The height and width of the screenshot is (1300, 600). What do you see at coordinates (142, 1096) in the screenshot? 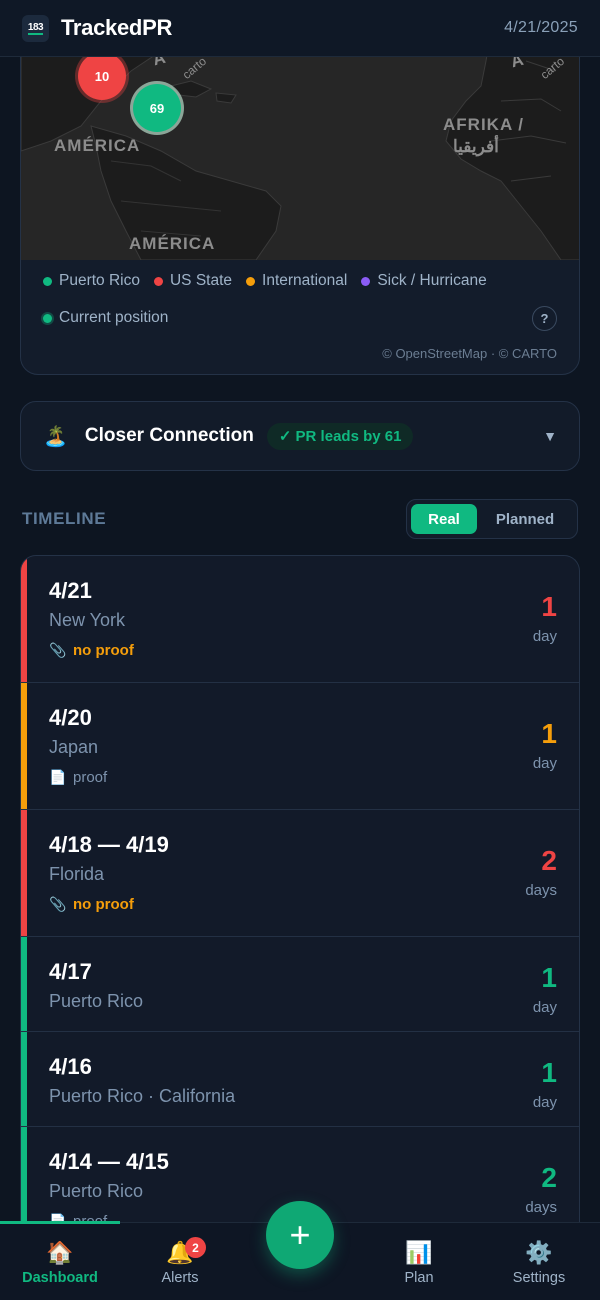
I see `entry-place: Puerto Rico · California` at bounding box center [142, 1096].